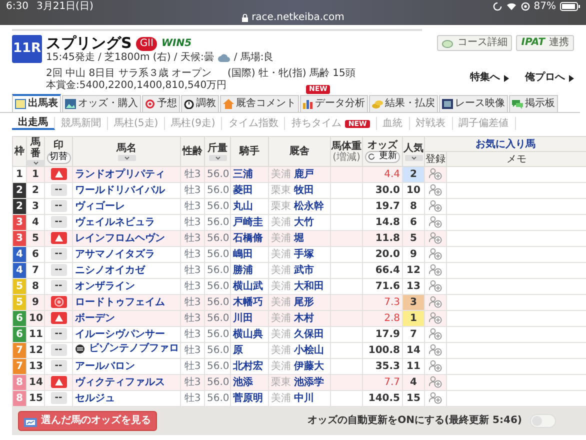 This screenshot has height=440, width=586. What do you see at coordinates (382, 270) in the screenshot?
I see `odds-value: 66.4` at bounding box center [382, 270].